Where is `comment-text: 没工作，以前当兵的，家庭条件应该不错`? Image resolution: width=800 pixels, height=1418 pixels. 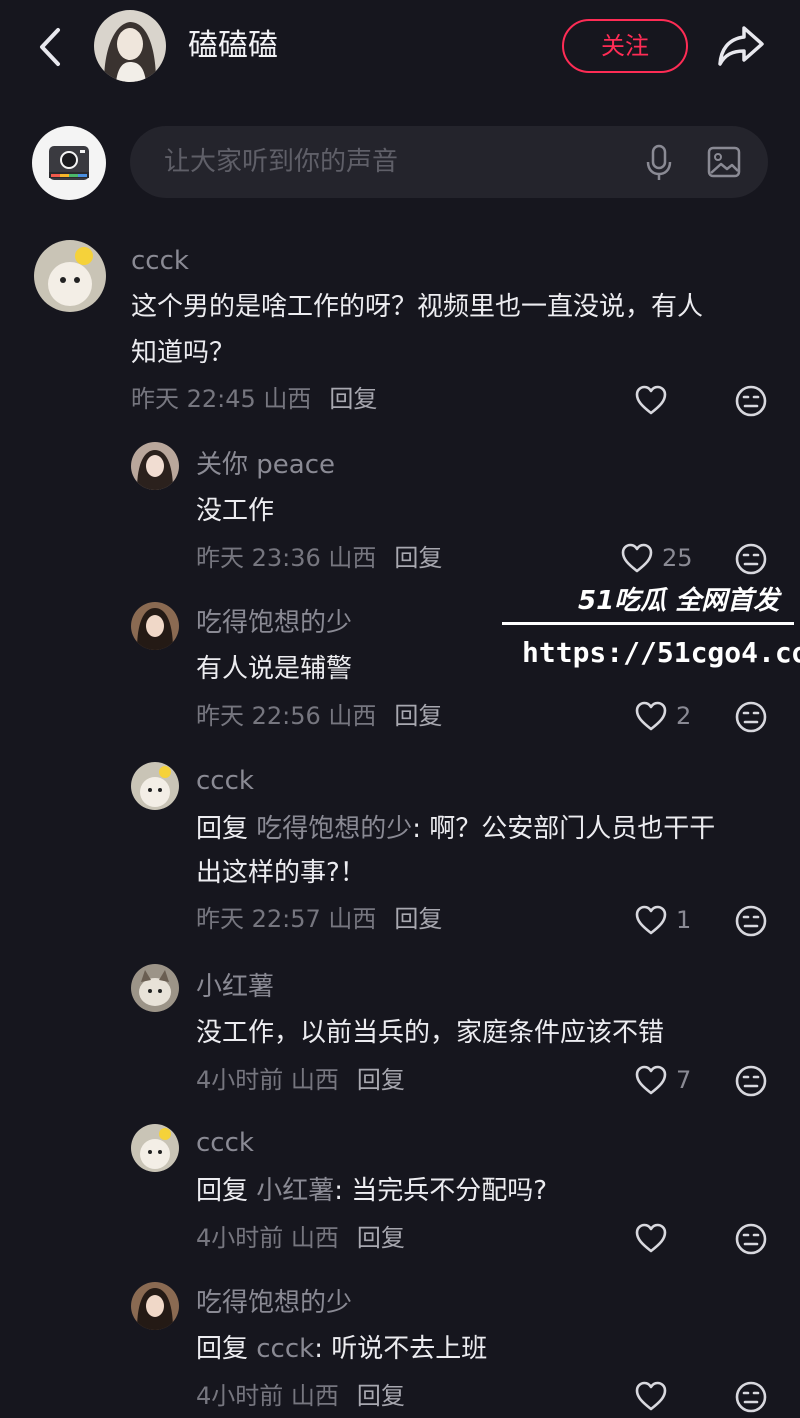 comment-text: 没工作，以前当兵的，家庭条件应该不错 is located at coordinates (430, 1033).